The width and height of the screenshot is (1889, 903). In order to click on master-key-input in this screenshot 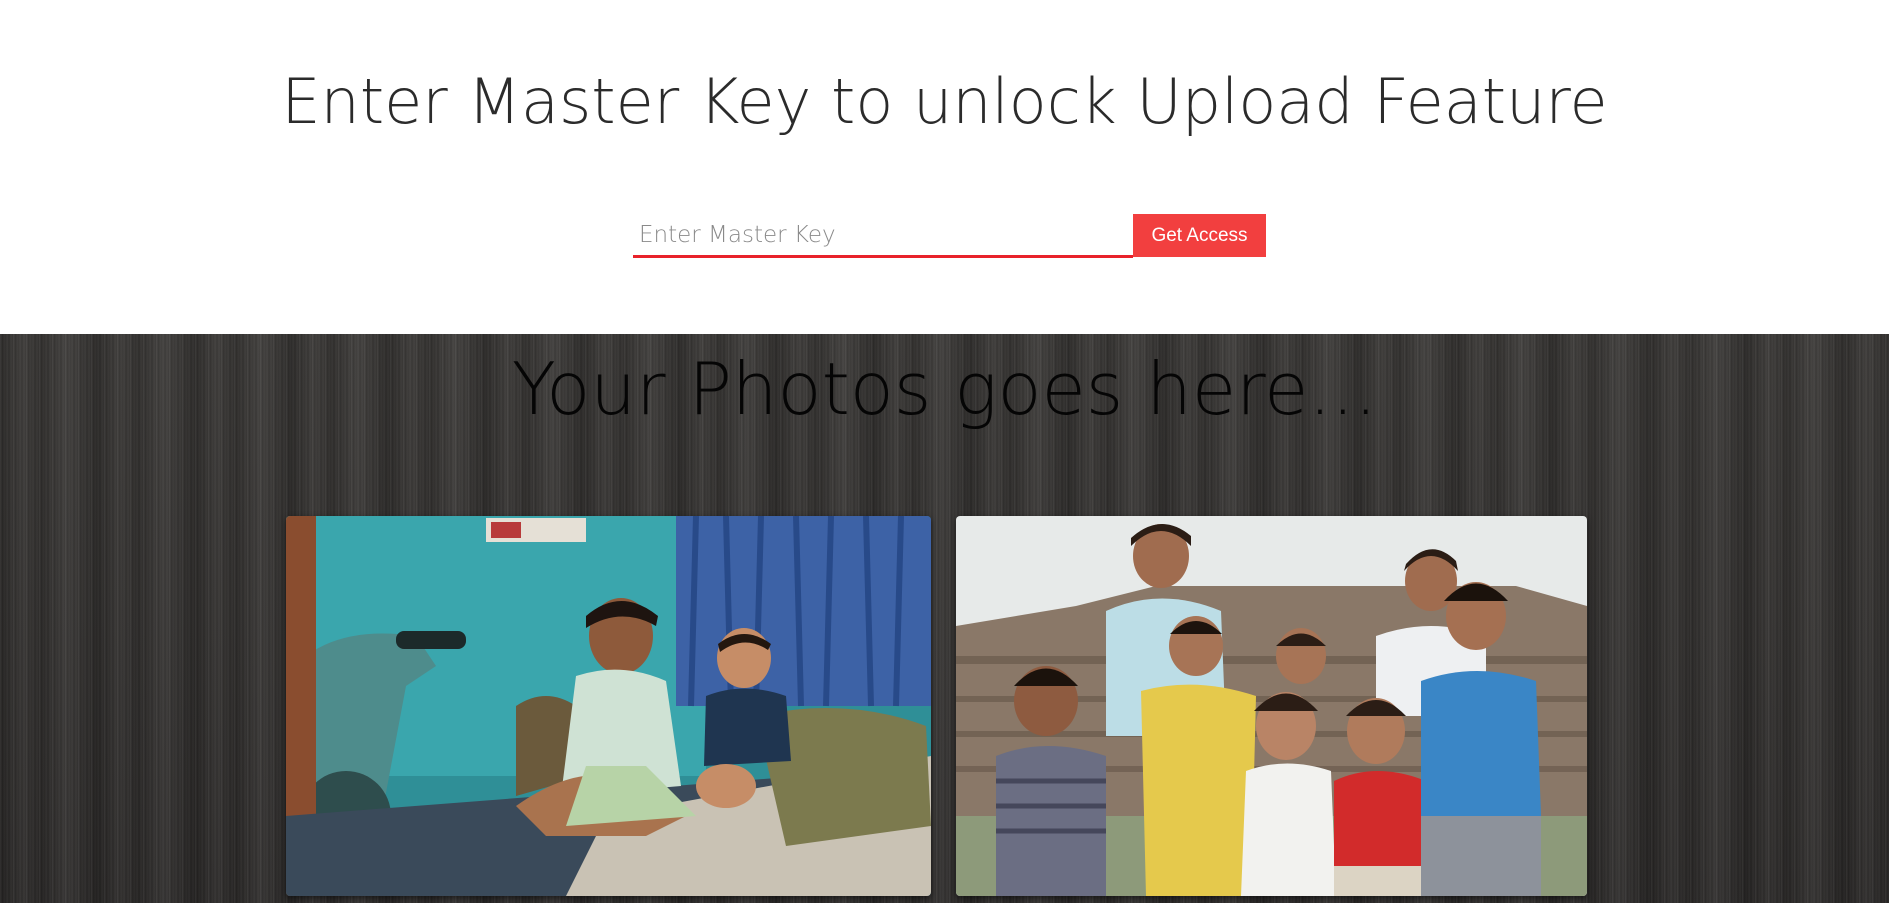, I will do `click(883, 236)`.